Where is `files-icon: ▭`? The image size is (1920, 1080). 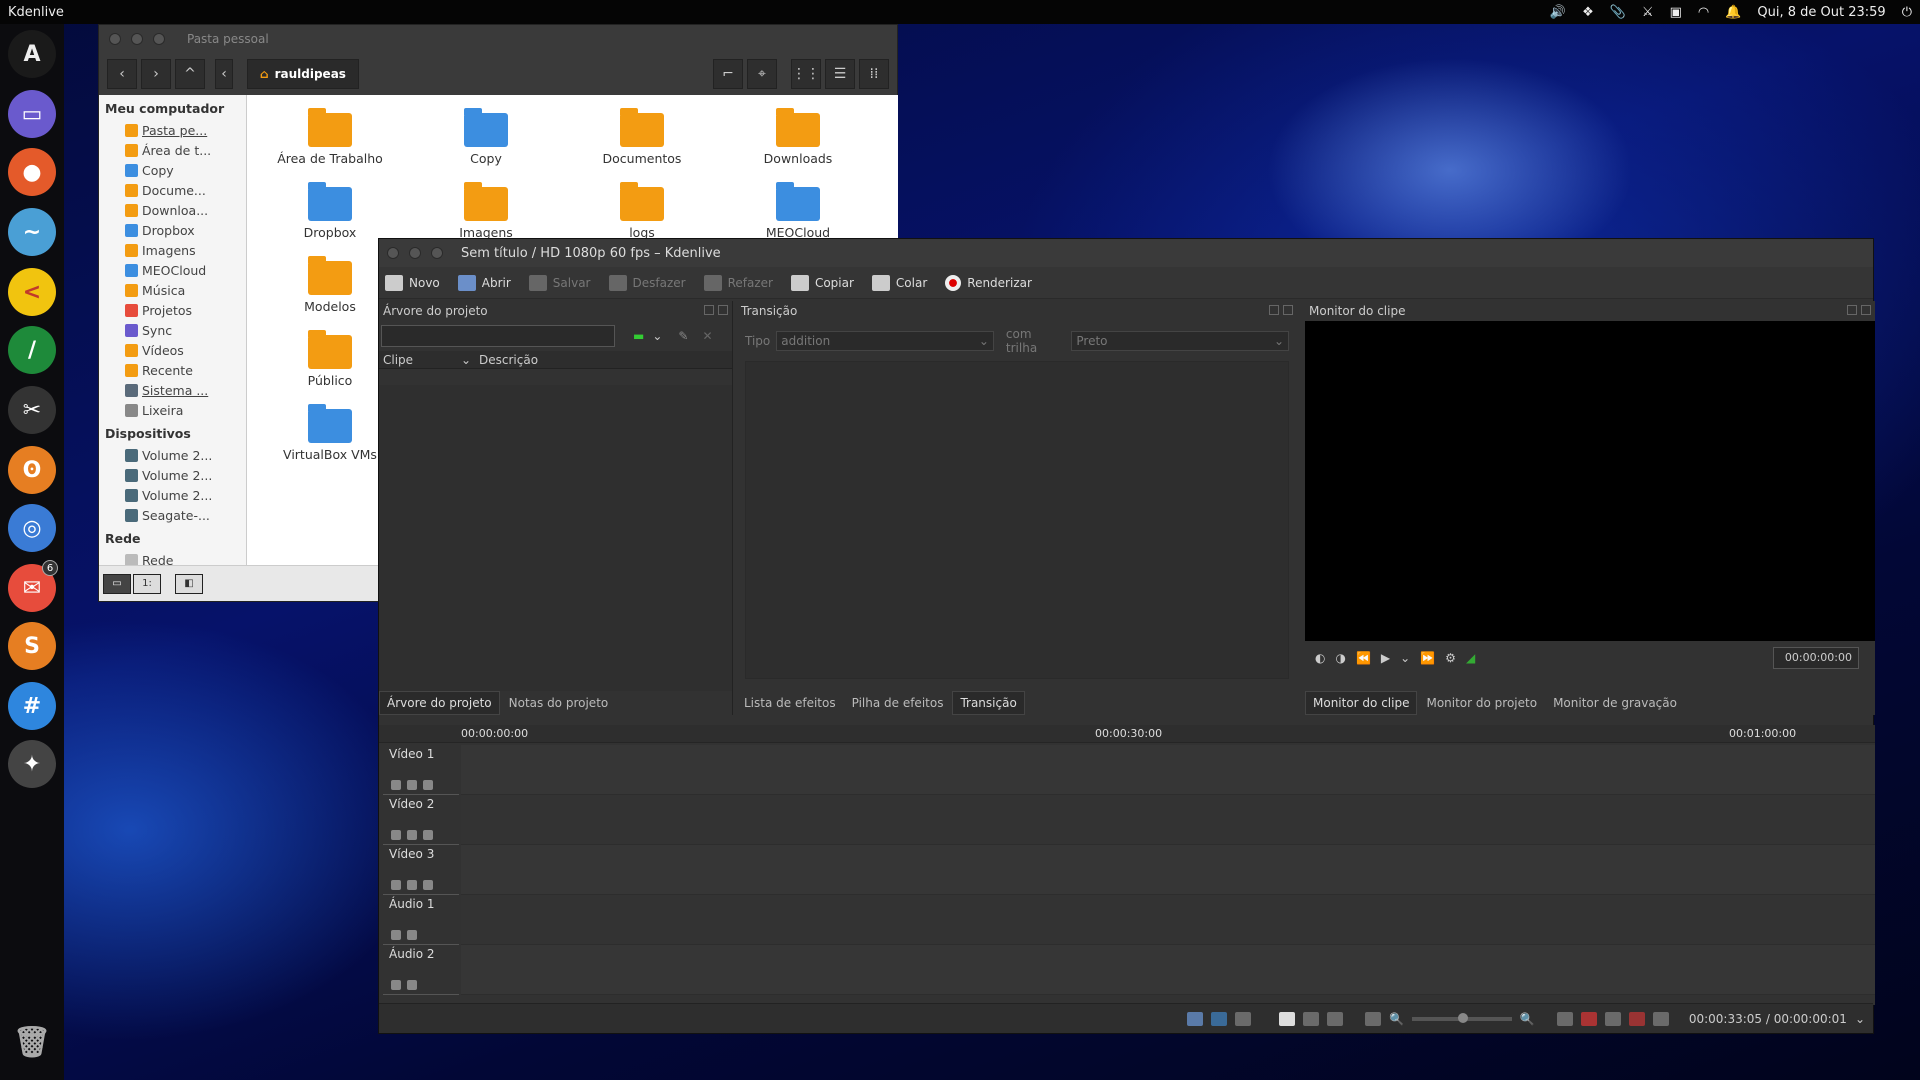
files-icon: ▭ is located at coordinates (32, 114).